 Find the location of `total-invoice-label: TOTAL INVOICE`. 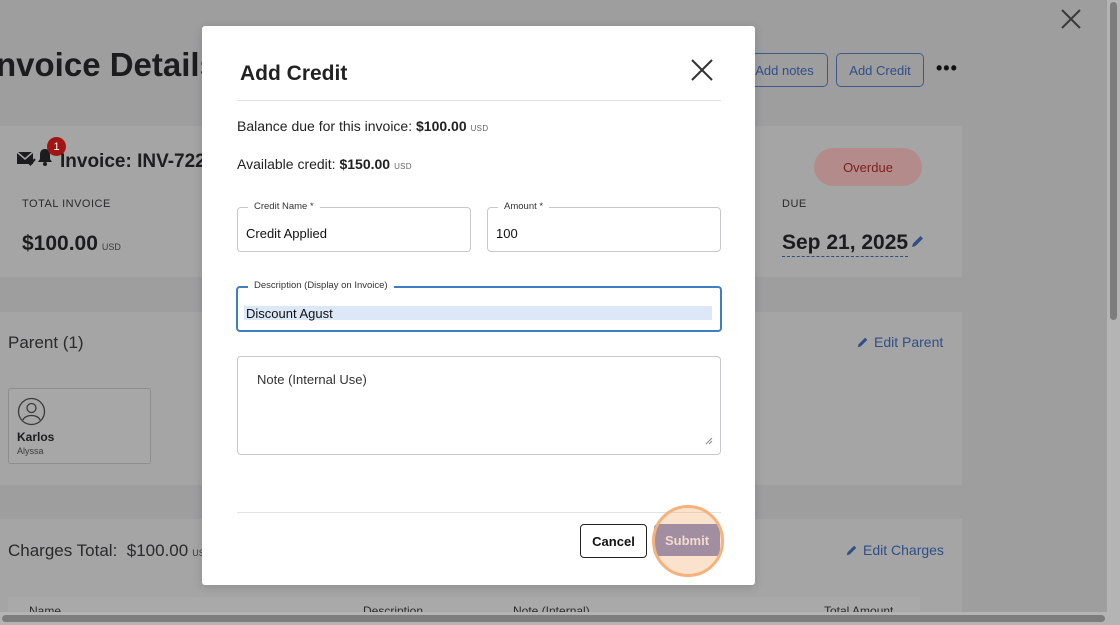

total-invoice-label: TOTAL INVOICE is located at coordinates (66, 204).